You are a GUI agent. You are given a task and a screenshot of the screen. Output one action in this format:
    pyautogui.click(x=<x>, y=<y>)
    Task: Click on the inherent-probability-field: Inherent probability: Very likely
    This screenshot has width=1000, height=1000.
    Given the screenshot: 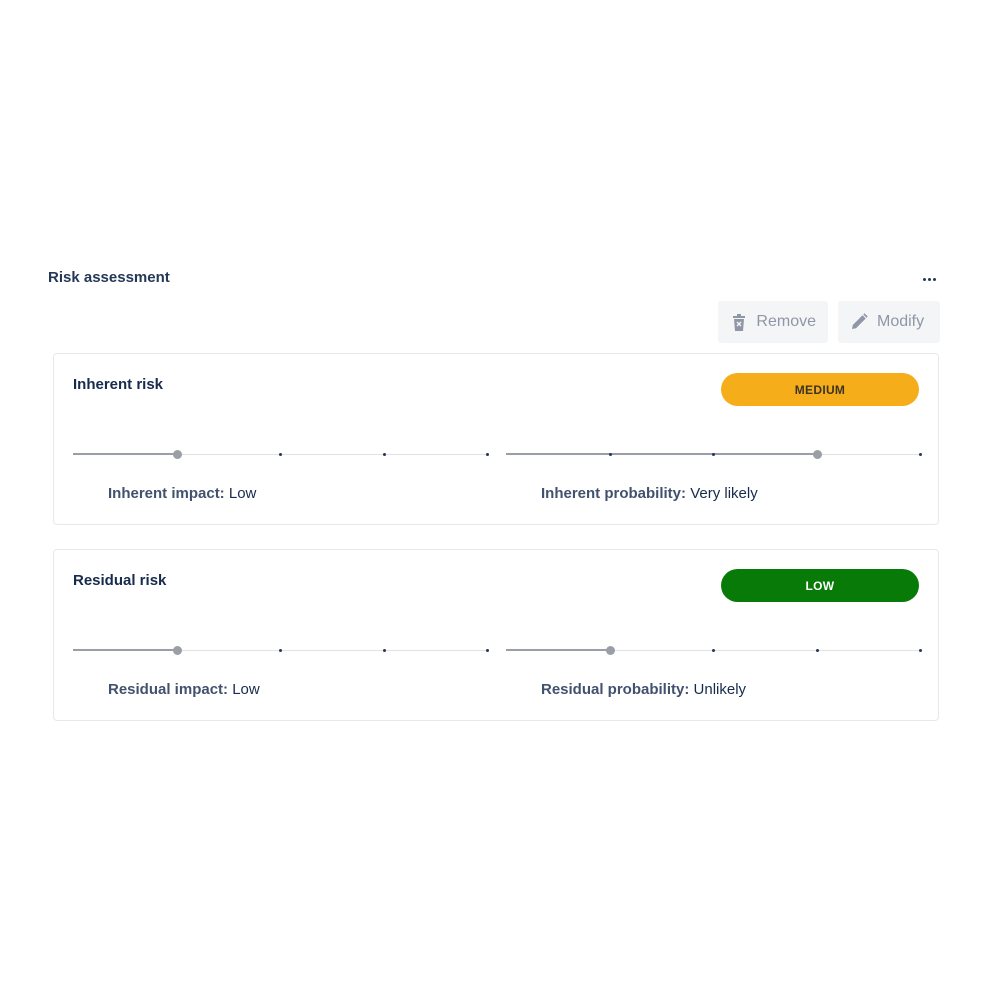 What is the action you would take?
    pyautogui.click(x=649, y=493)
    